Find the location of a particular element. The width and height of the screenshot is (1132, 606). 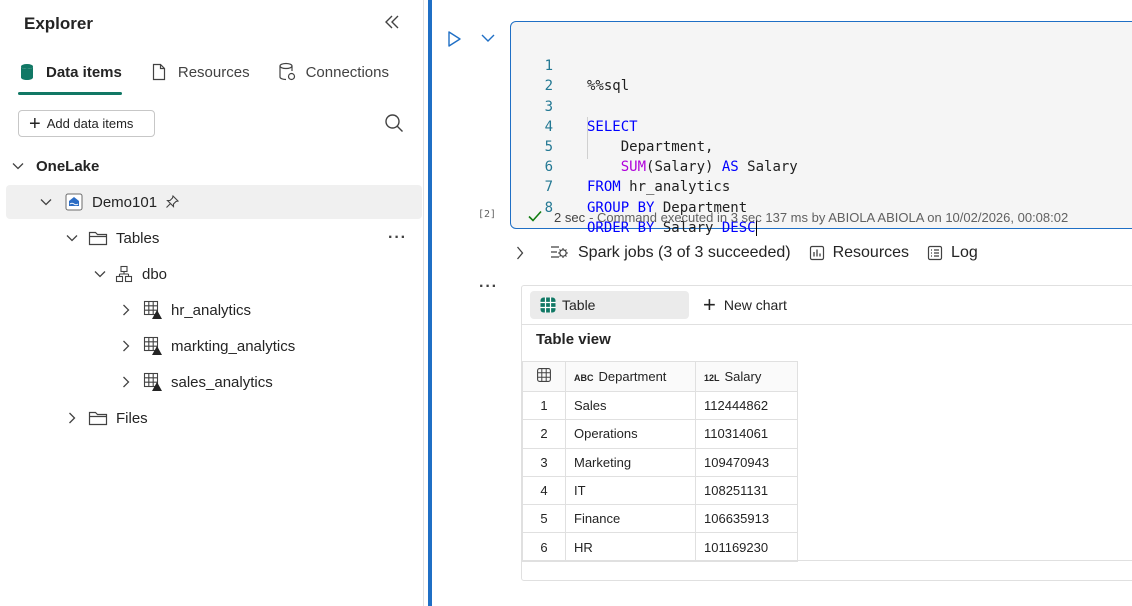

tab-data-items: Data items is located at coordinates (70, 76).